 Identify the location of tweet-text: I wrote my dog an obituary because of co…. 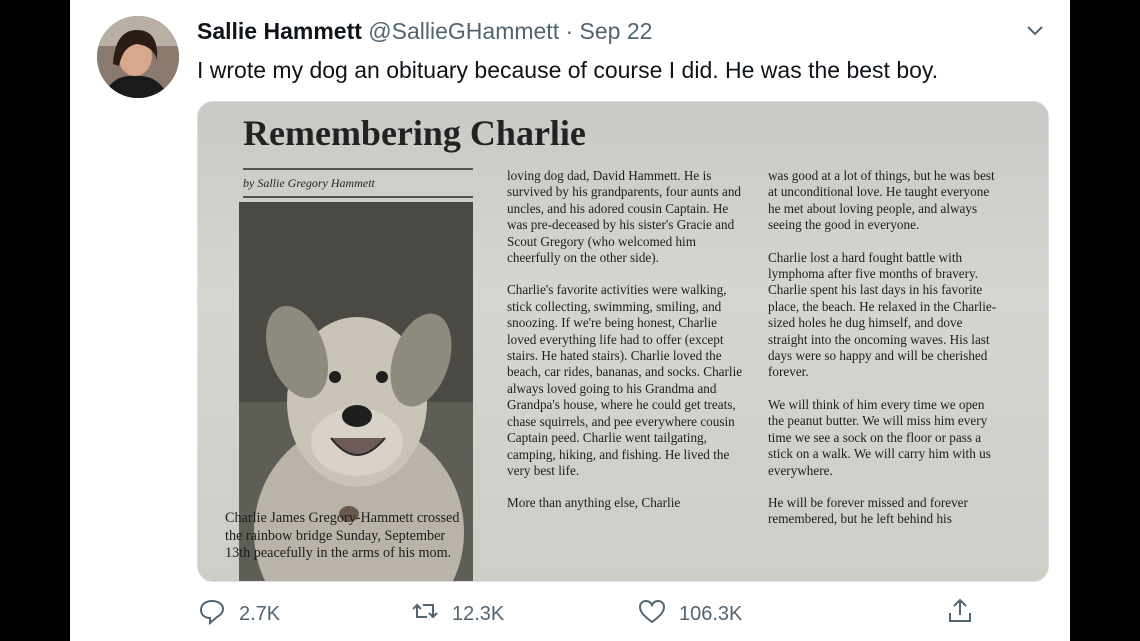
(568, 70).